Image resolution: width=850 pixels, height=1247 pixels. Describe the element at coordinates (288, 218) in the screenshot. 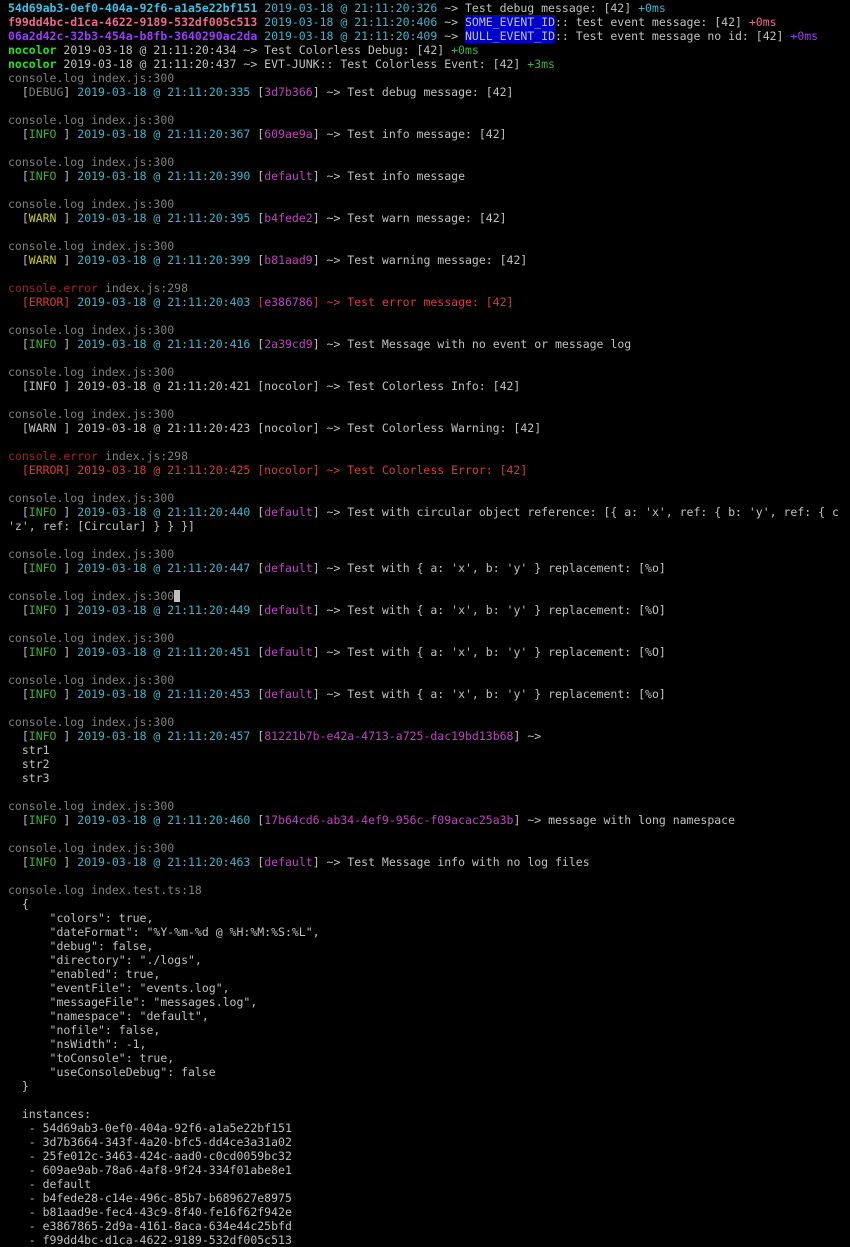

I see `terminal-text-segment: b4fede2` at that location.